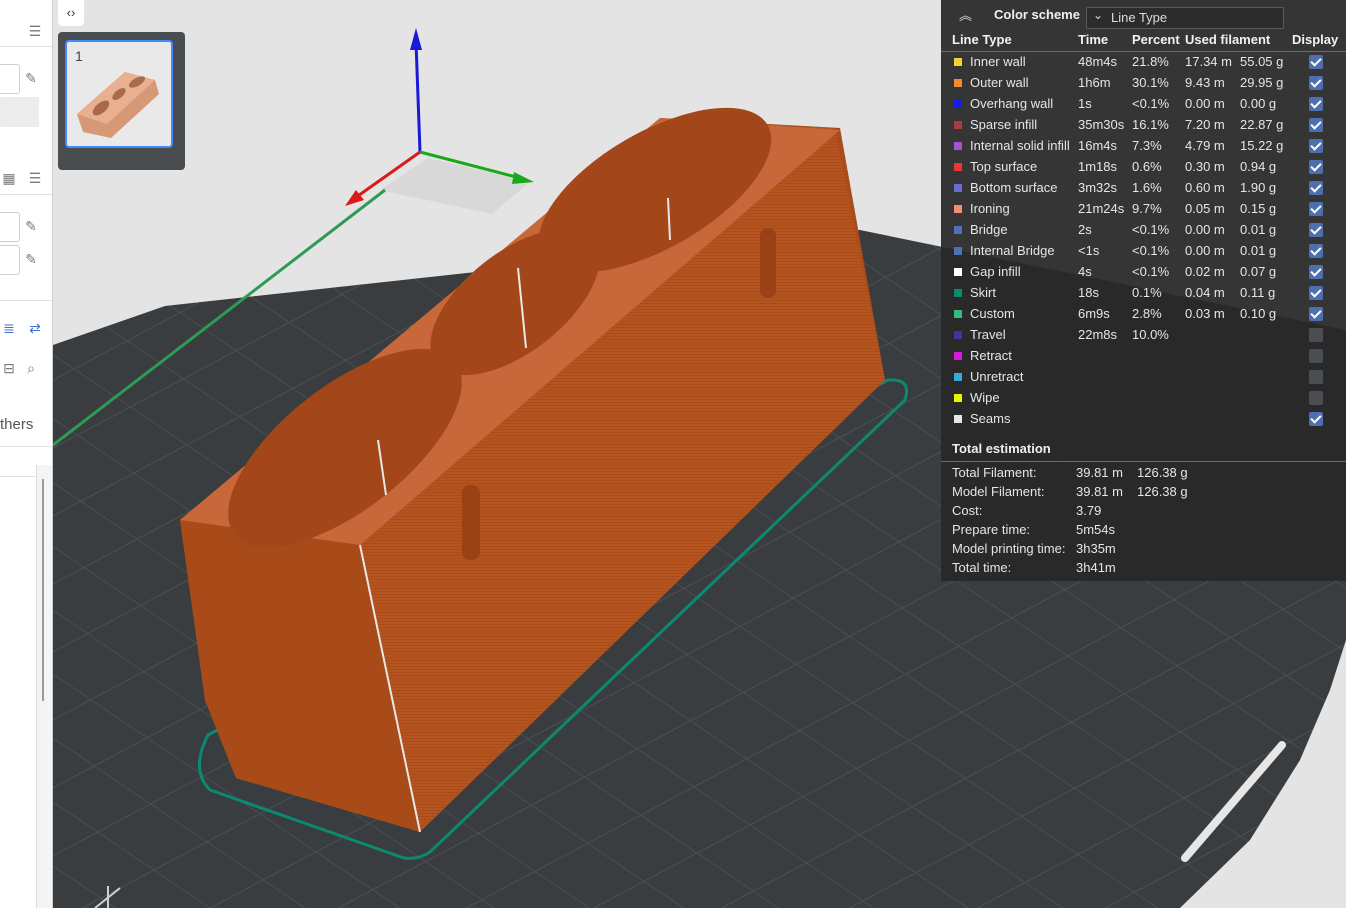  Describe the element at coordinates (1094, 82) in the screenshot. I see `time-value: 1h6m` at that location.